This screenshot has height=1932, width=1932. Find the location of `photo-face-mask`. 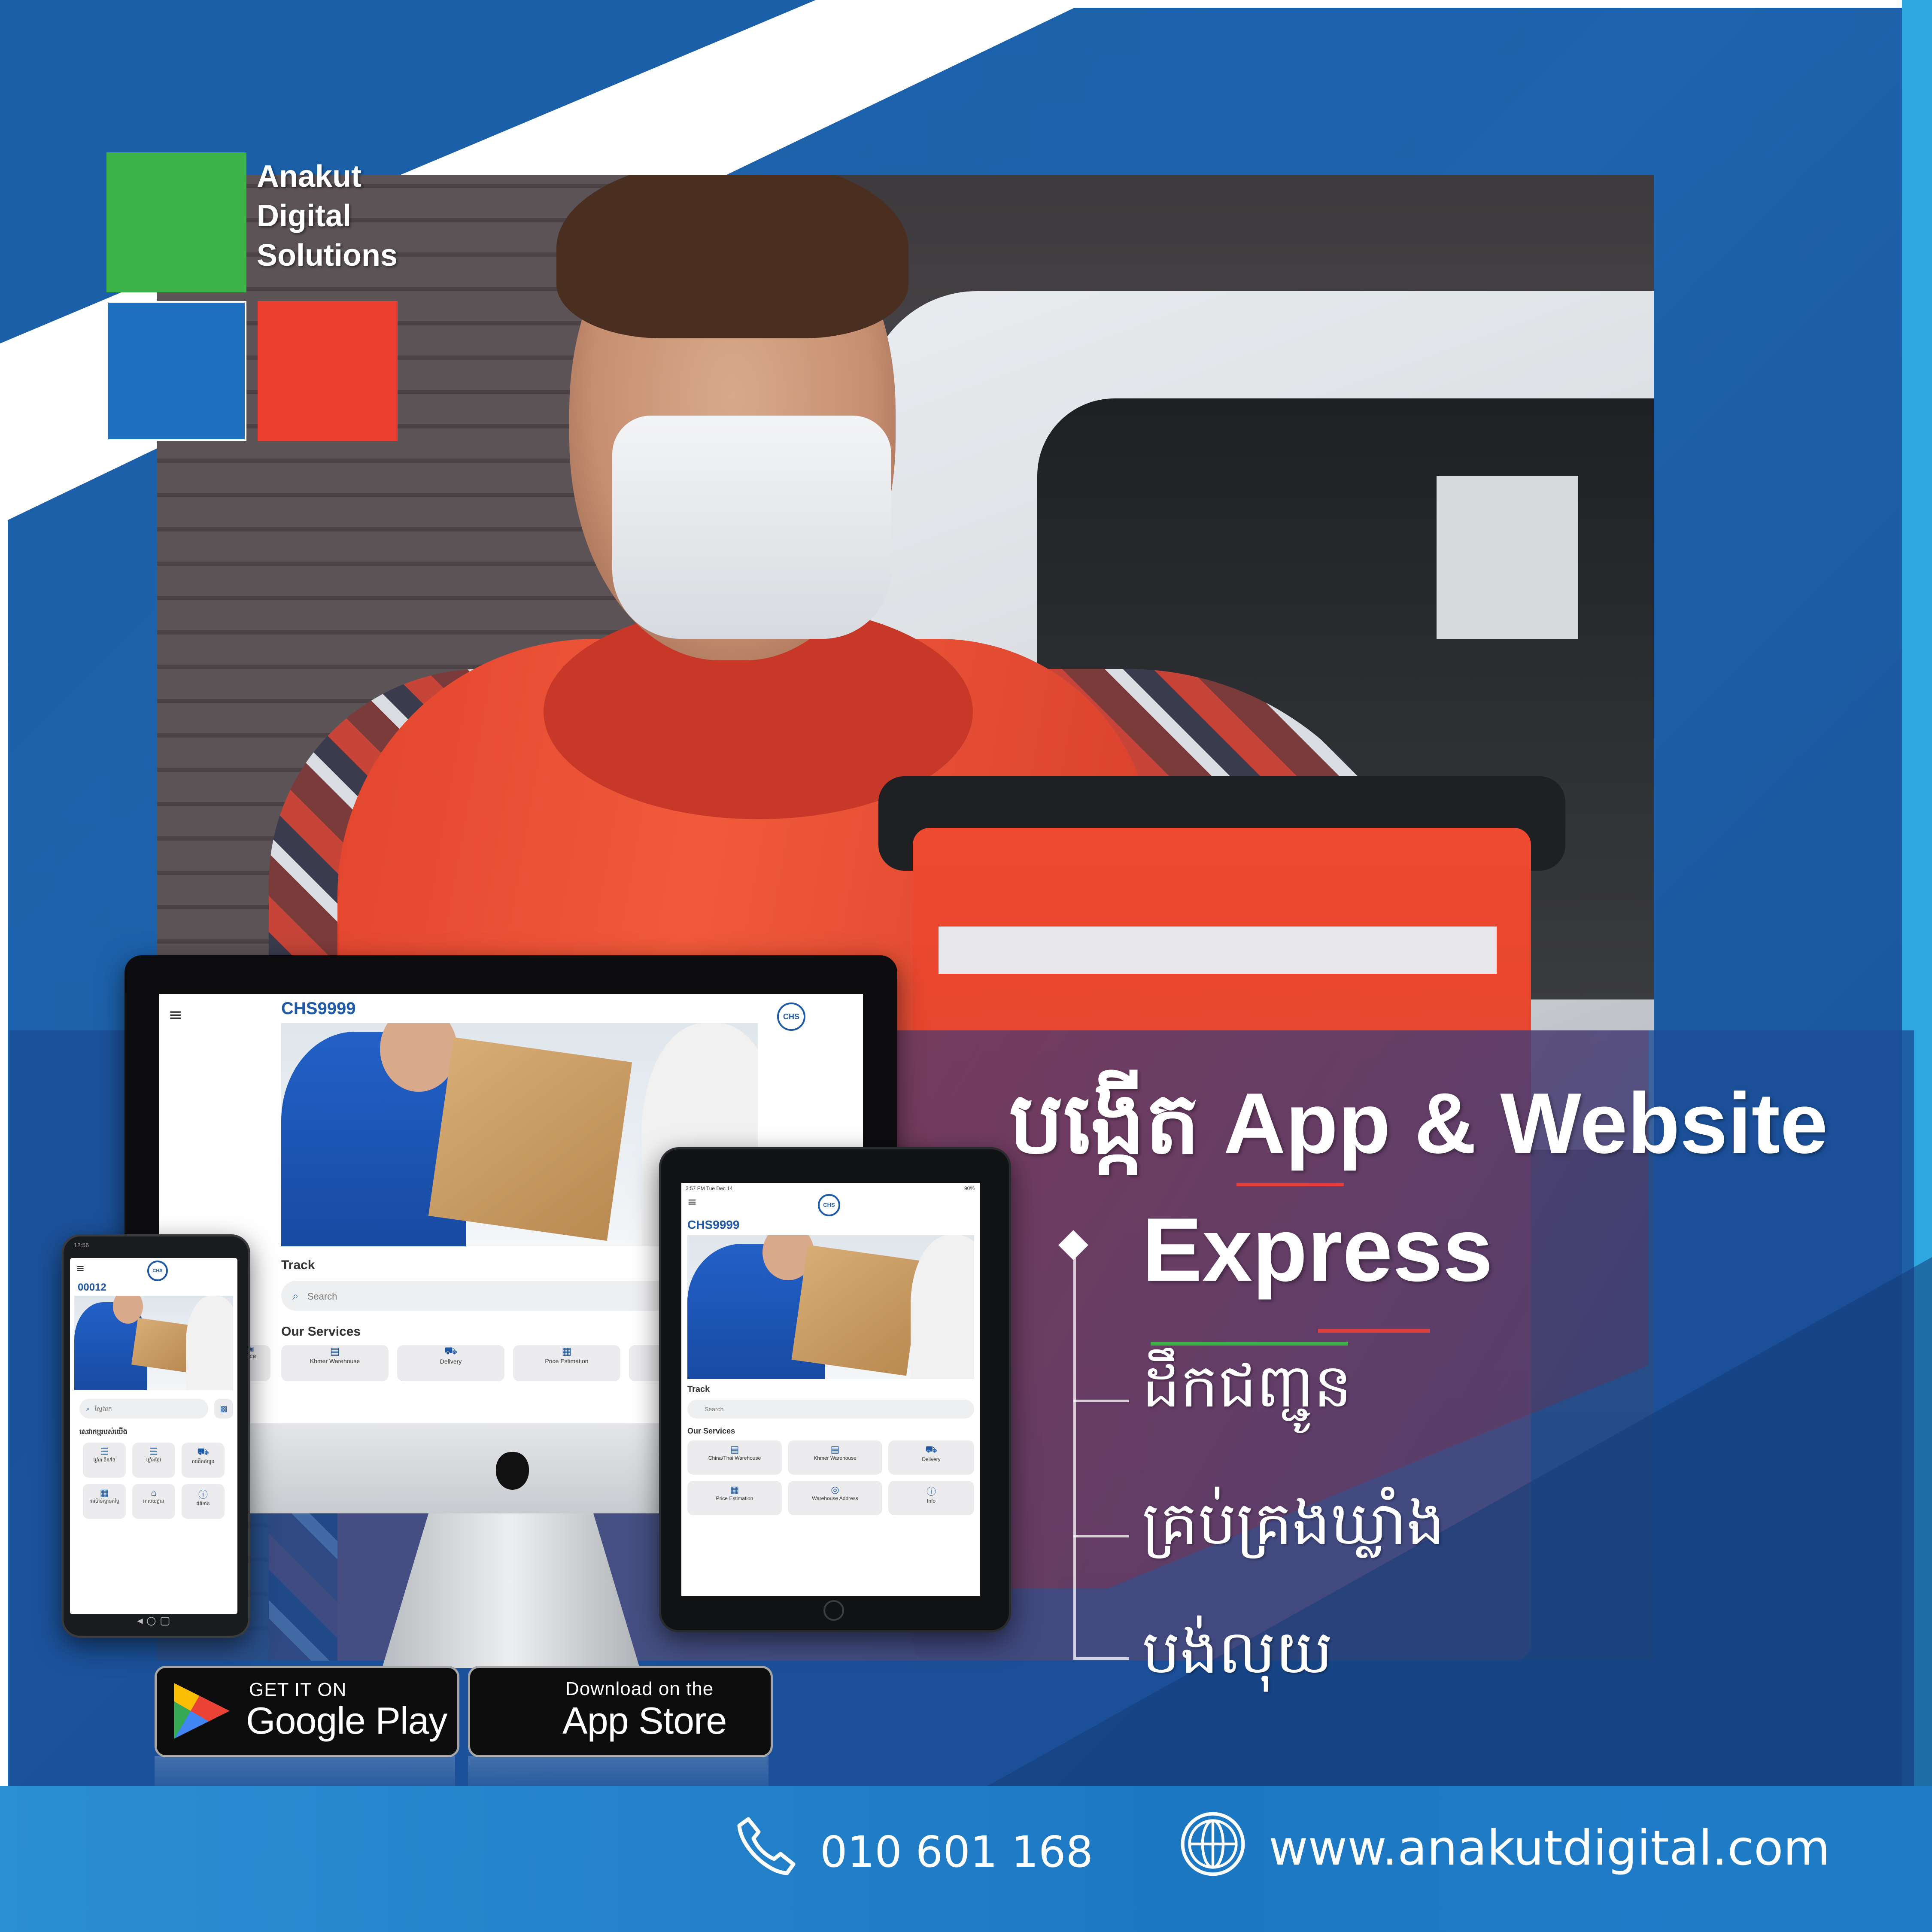

photo-face-mask is located at coordinates (751, 527).